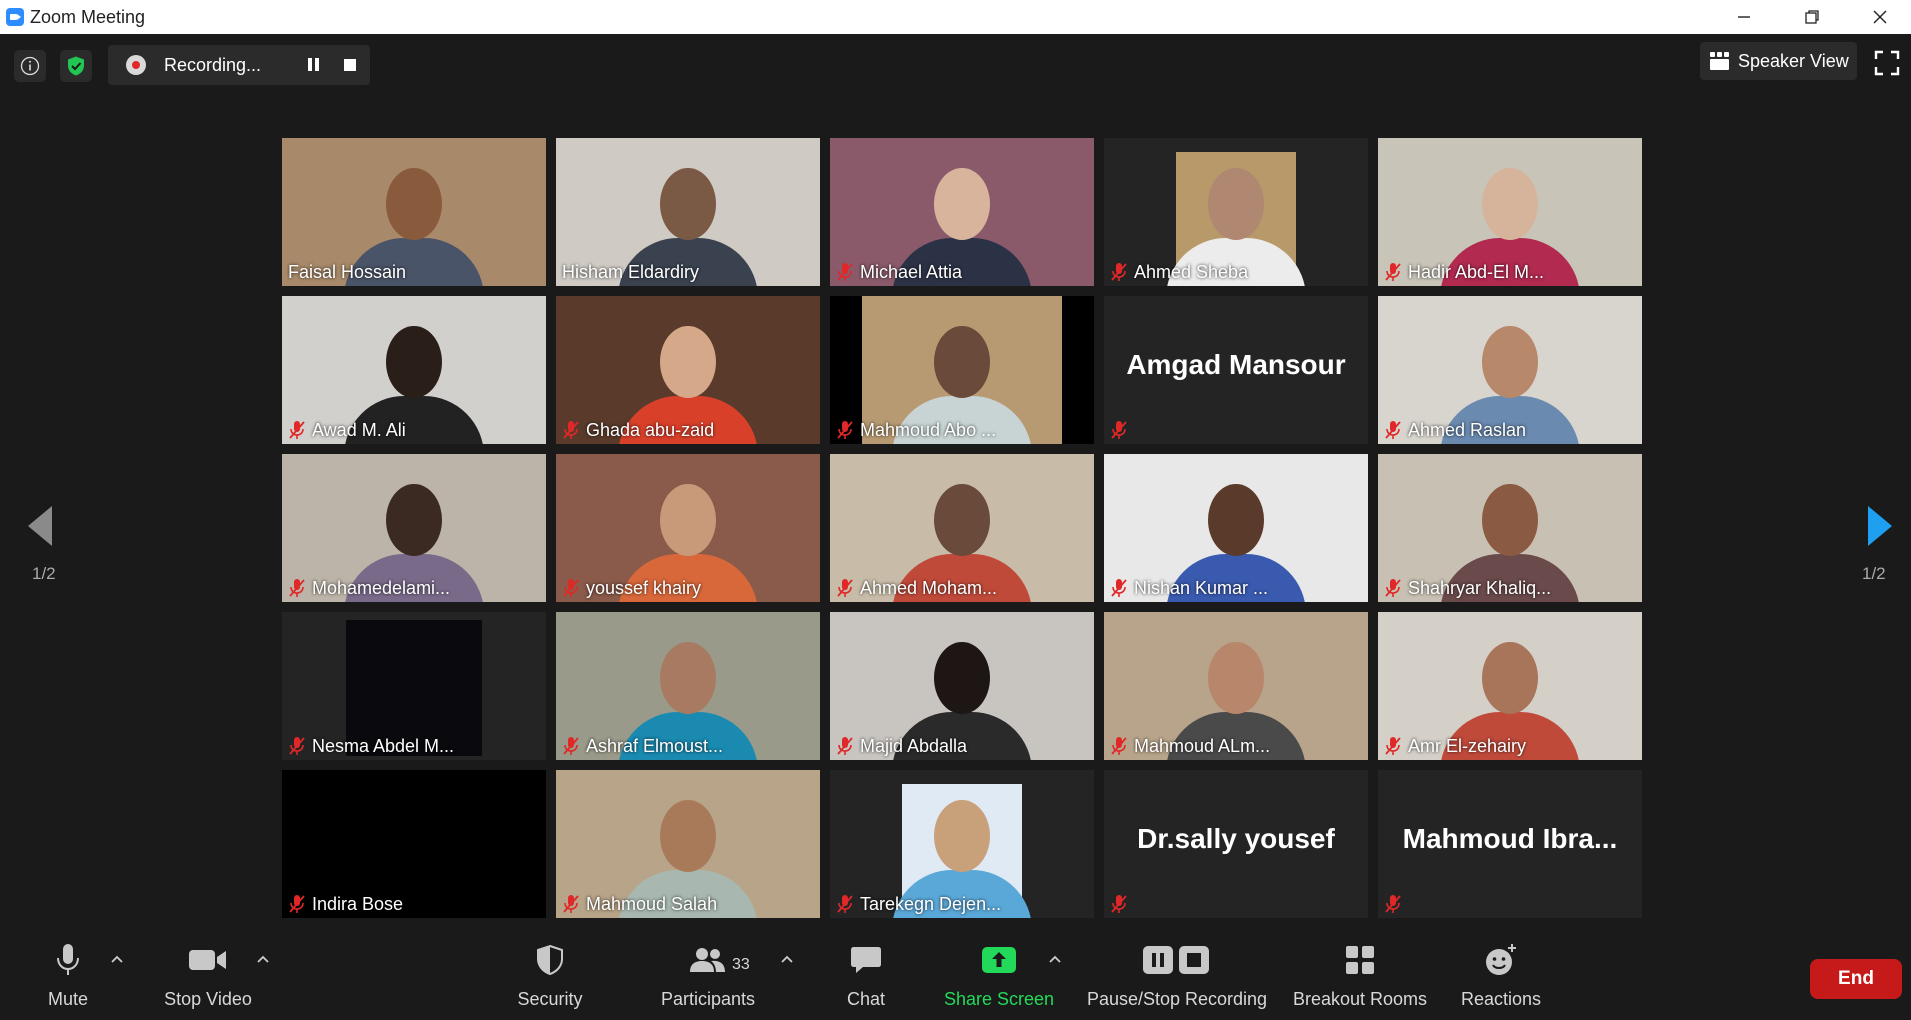  I want to click on participant-name-bar: youssef khairy, so click(630, 588).